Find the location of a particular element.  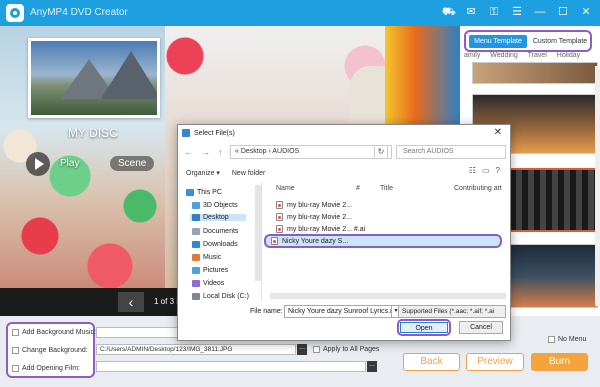

nav-item-this-pc: This PC is located at coordinates (204, 192).